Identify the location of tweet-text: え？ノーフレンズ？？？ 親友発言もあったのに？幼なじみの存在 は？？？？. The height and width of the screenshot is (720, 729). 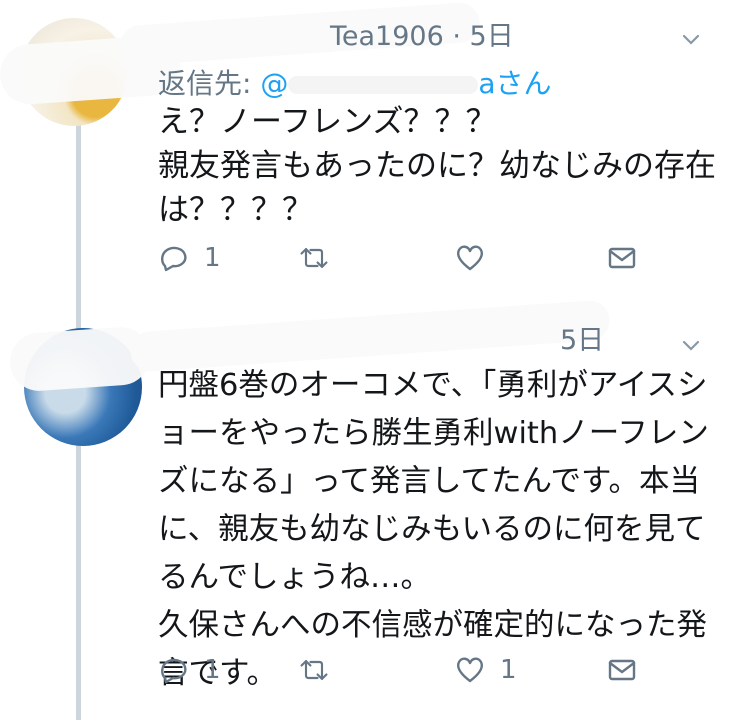
(437, 166).